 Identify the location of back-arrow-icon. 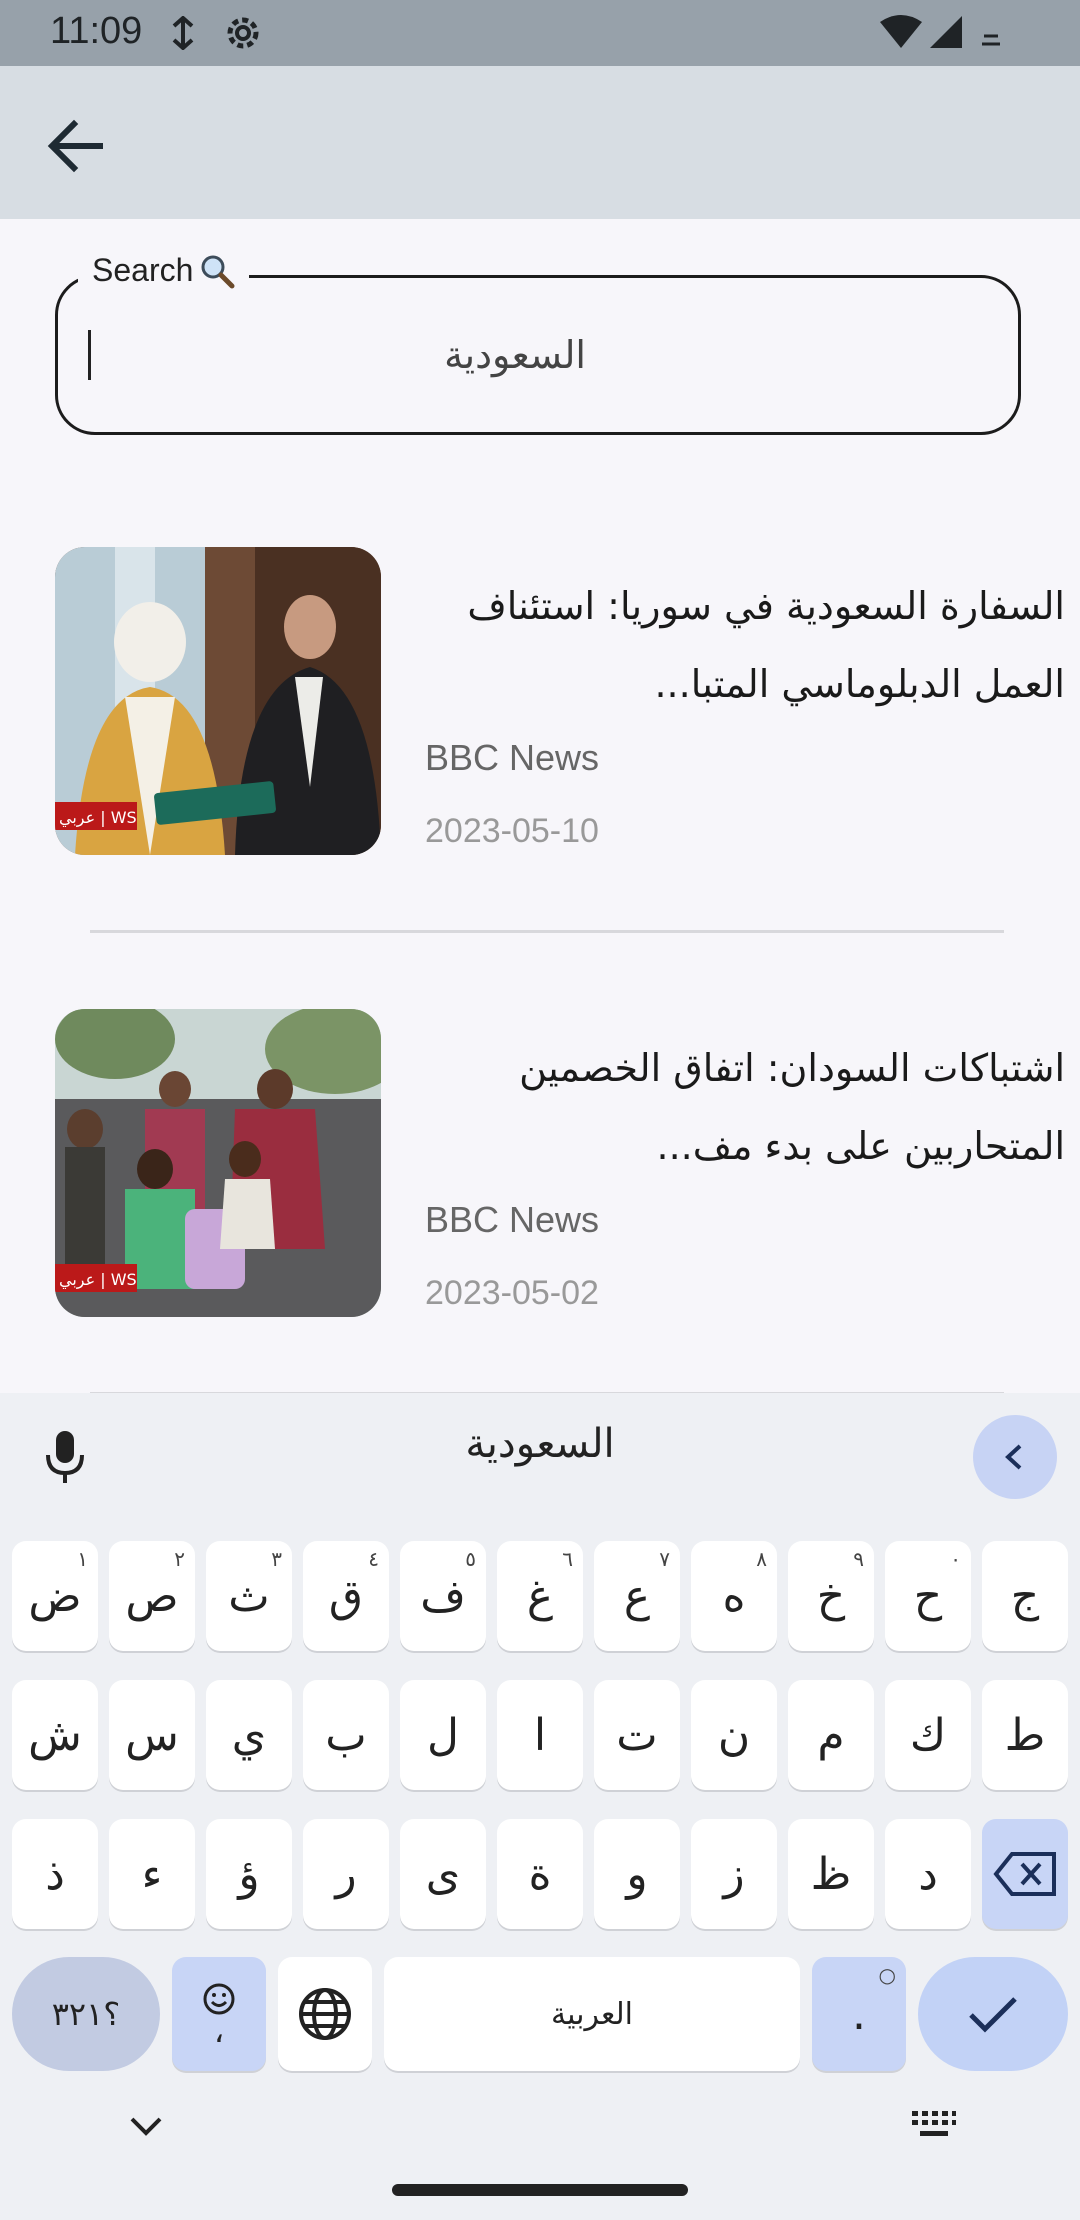
(76, 146).